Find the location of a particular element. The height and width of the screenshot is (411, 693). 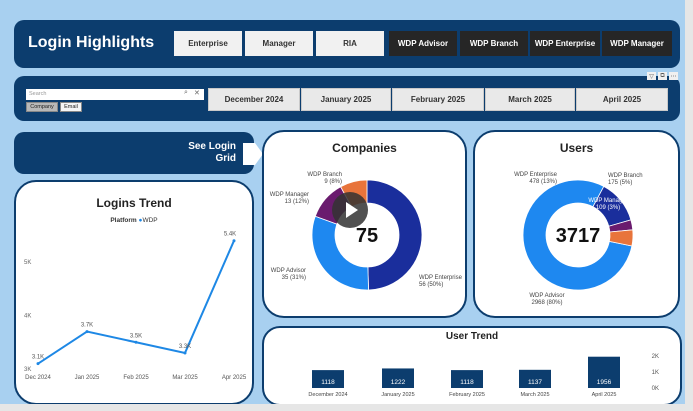

video-play-button is located at coordinates (350, 210).